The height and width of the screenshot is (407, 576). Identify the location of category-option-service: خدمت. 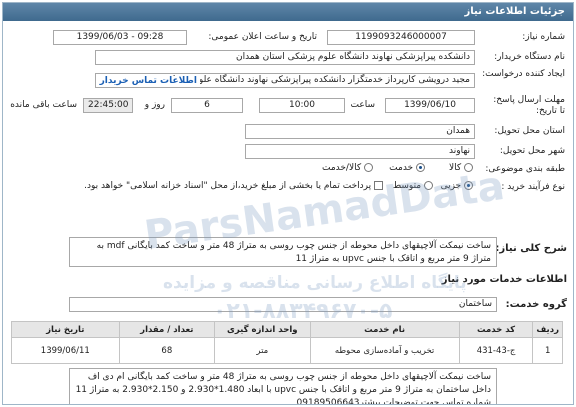
(407, 168).